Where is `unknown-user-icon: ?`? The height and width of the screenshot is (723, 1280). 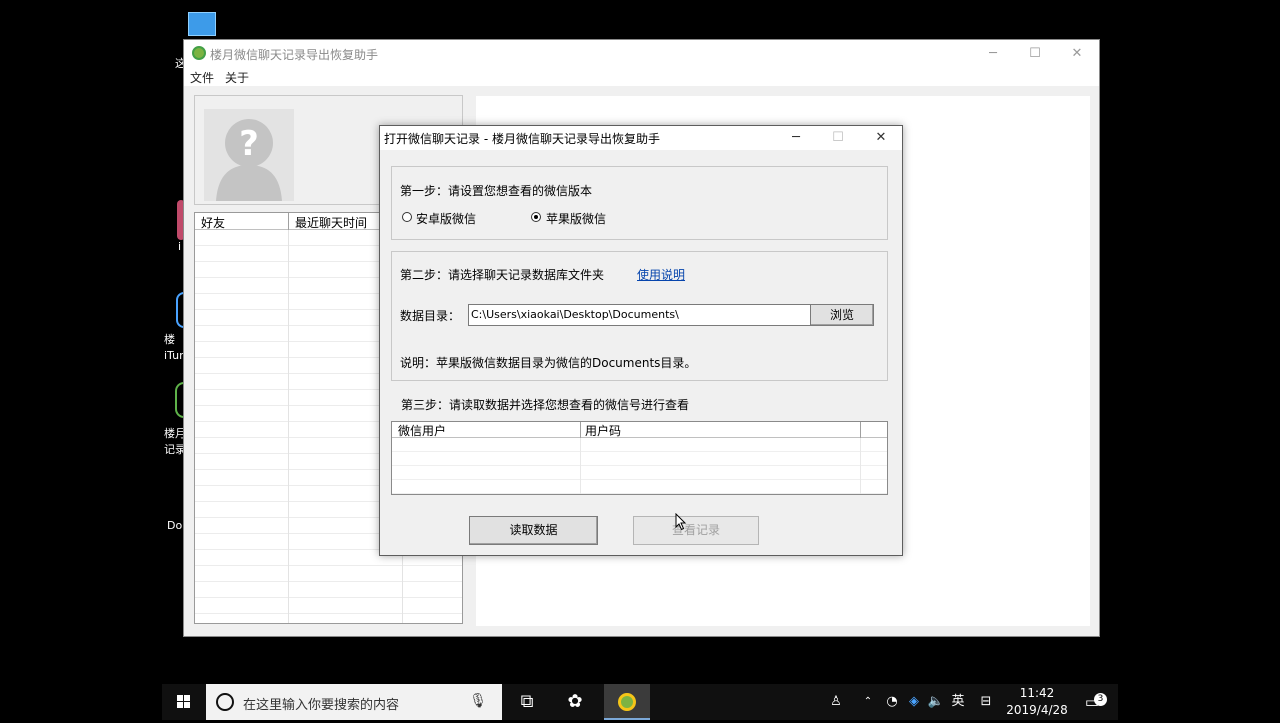 unknown-user-icon: ? is located at coordinates (249, 160).